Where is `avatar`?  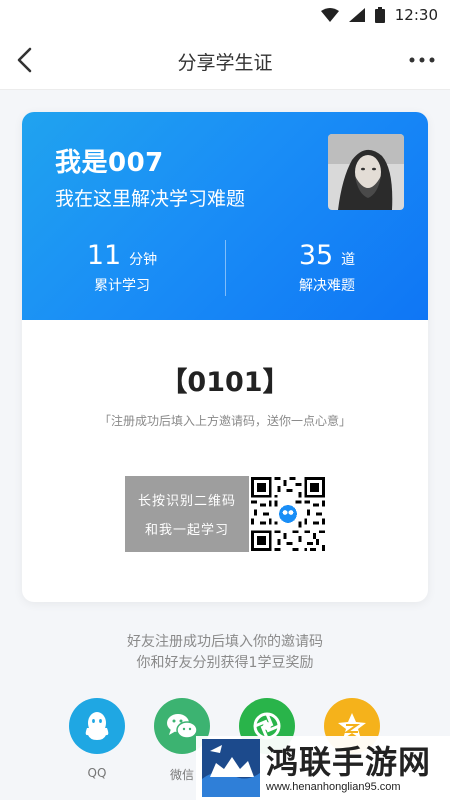 avatar is located at coordinates (366, 172).